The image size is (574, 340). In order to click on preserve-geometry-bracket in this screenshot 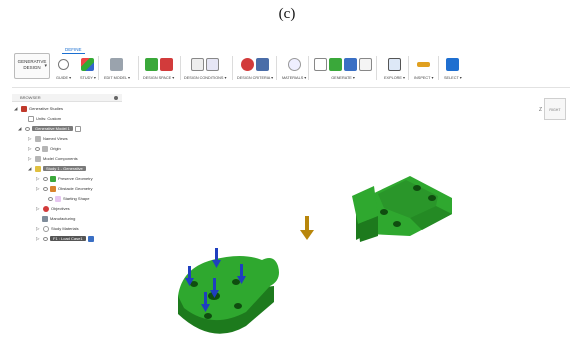, I will do `click(402, 209)`.